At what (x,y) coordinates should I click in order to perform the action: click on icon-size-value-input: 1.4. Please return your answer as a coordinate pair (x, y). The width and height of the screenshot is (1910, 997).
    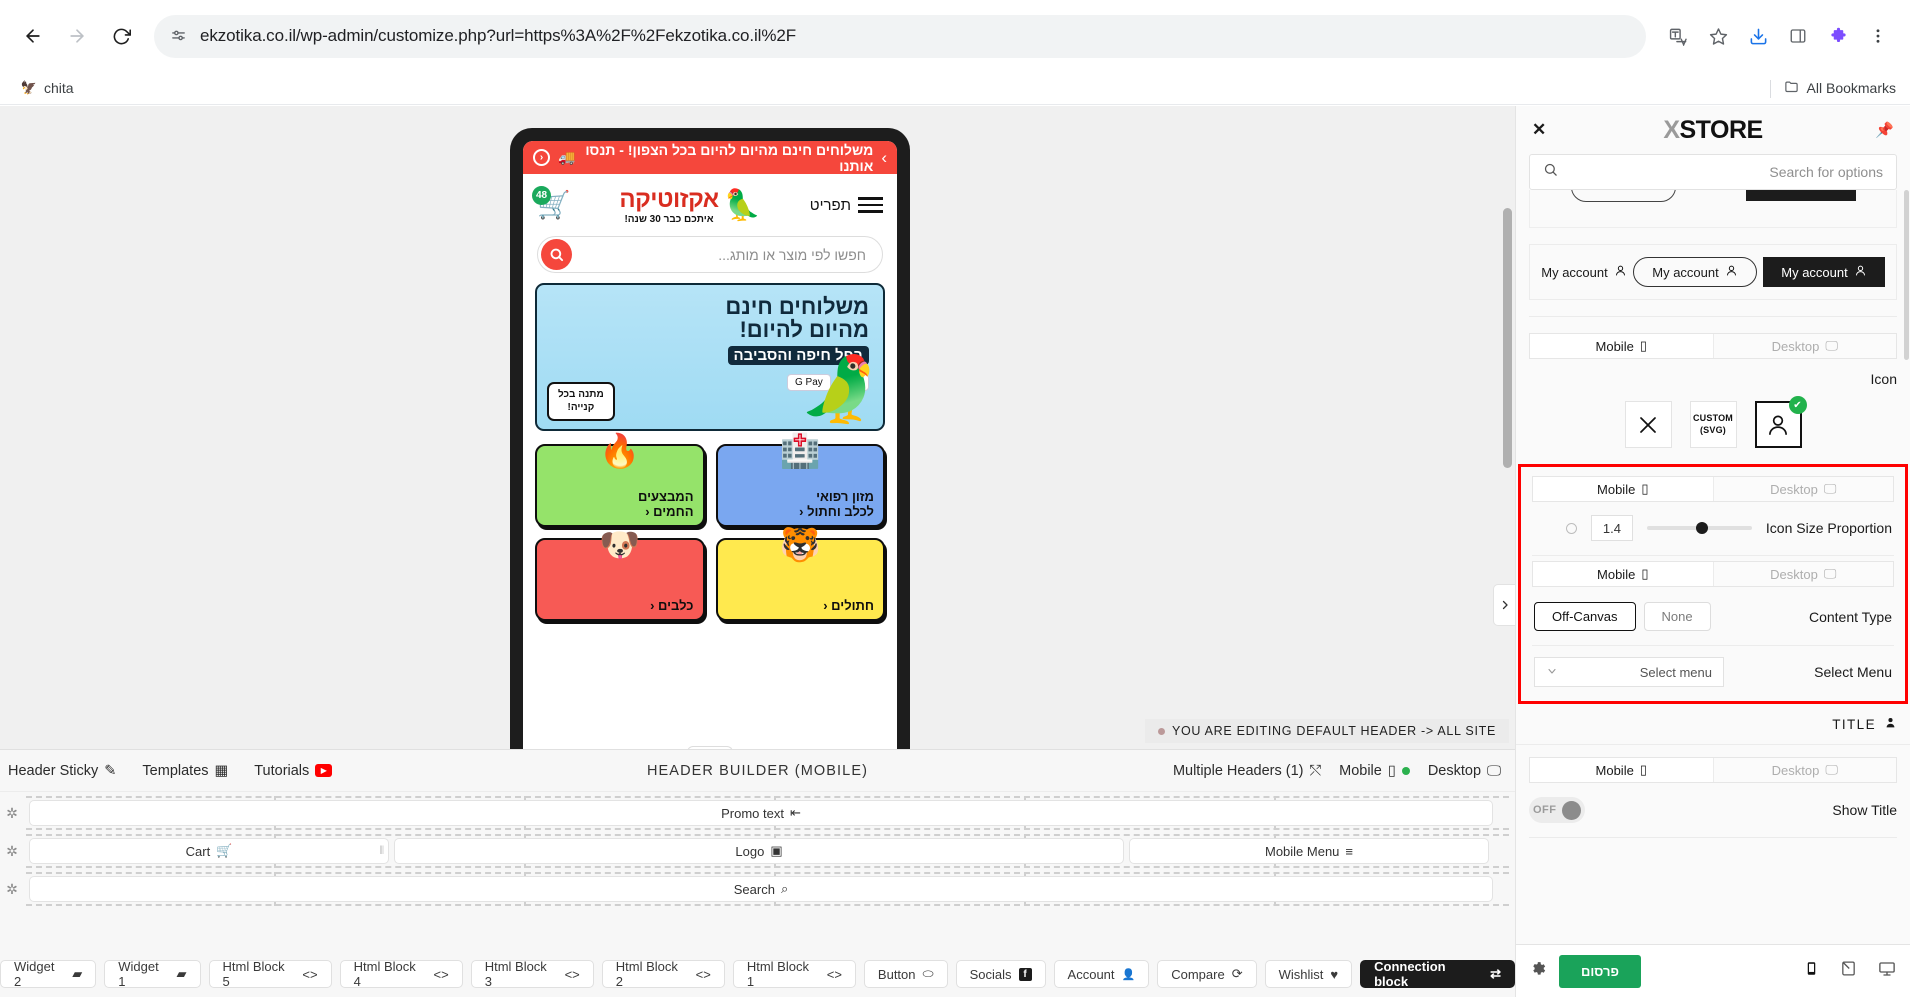
    Looking at the image, I should click on (1611, 528).